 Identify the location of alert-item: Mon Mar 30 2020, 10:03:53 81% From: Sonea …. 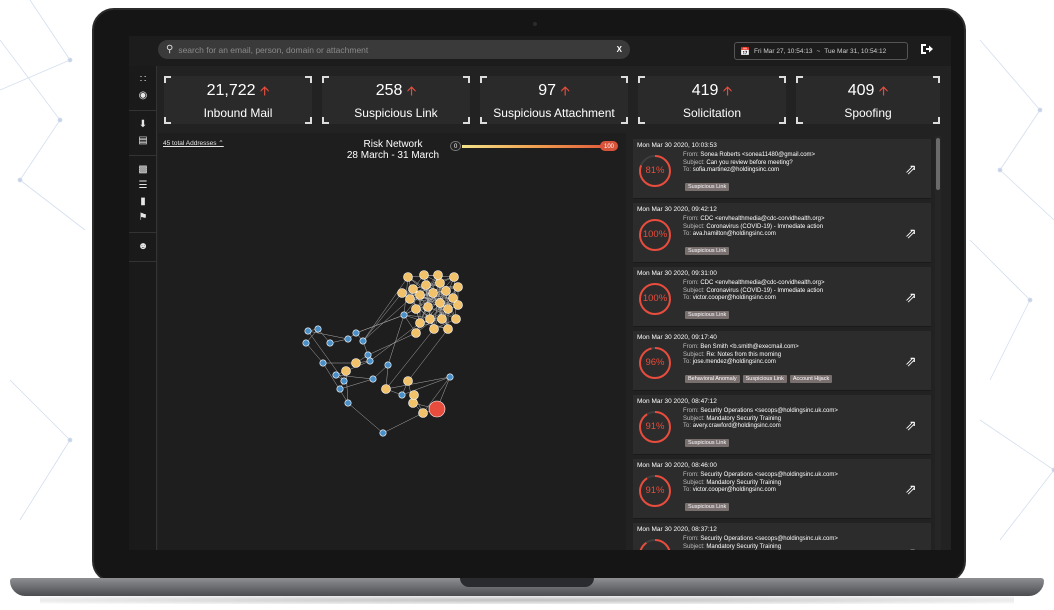
(782, 169).